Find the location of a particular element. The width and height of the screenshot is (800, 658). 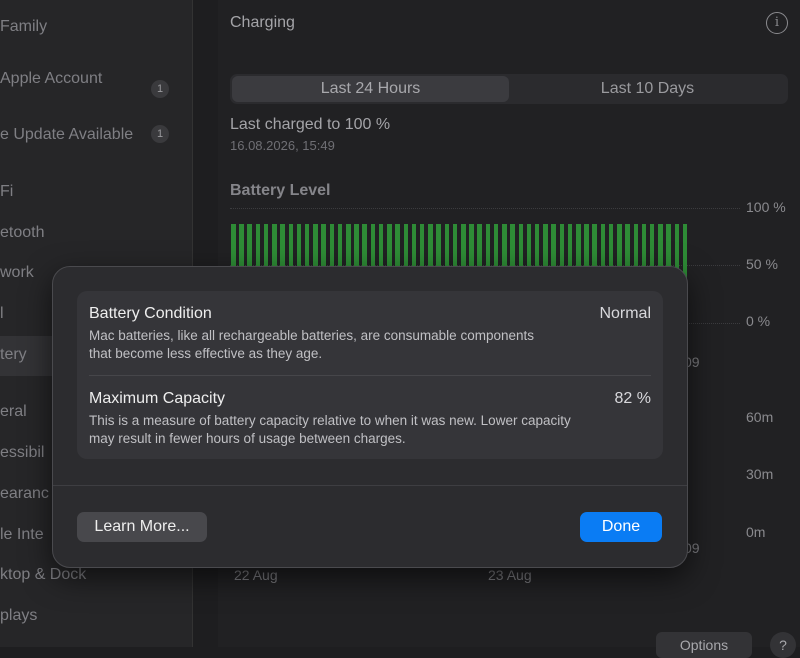

battery-condition-title: Battery Condition is located at coordinates (150, 313).